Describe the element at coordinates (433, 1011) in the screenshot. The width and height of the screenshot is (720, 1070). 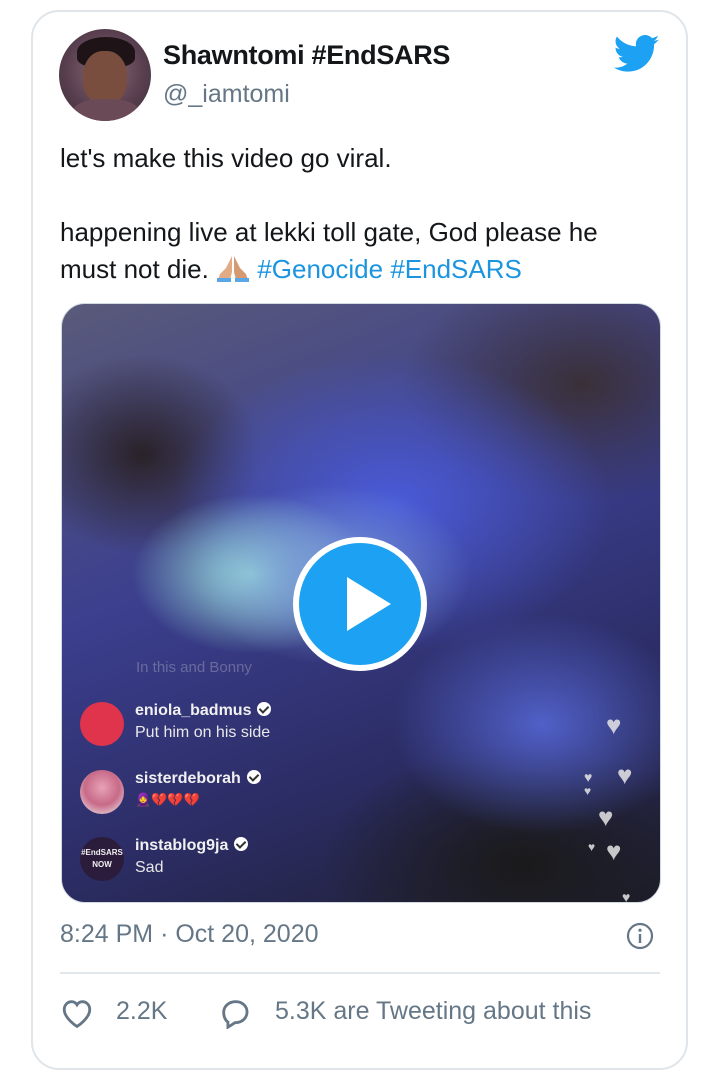
I see `tweeting-about-text: 5.3K are Tweeting about this` at that location.